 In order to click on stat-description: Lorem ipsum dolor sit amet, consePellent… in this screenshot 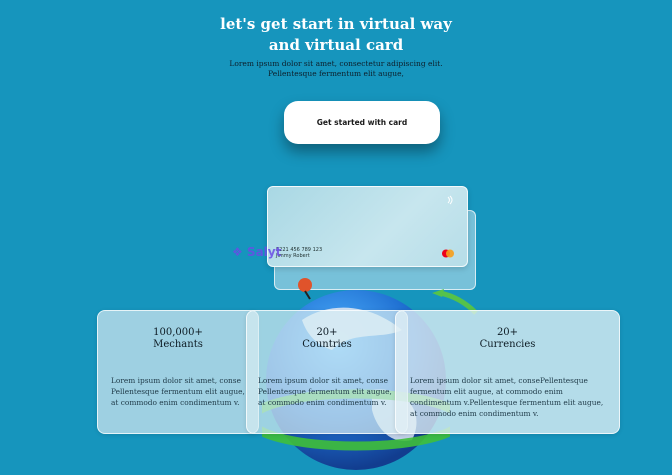, I will do `click(510, 397)`.